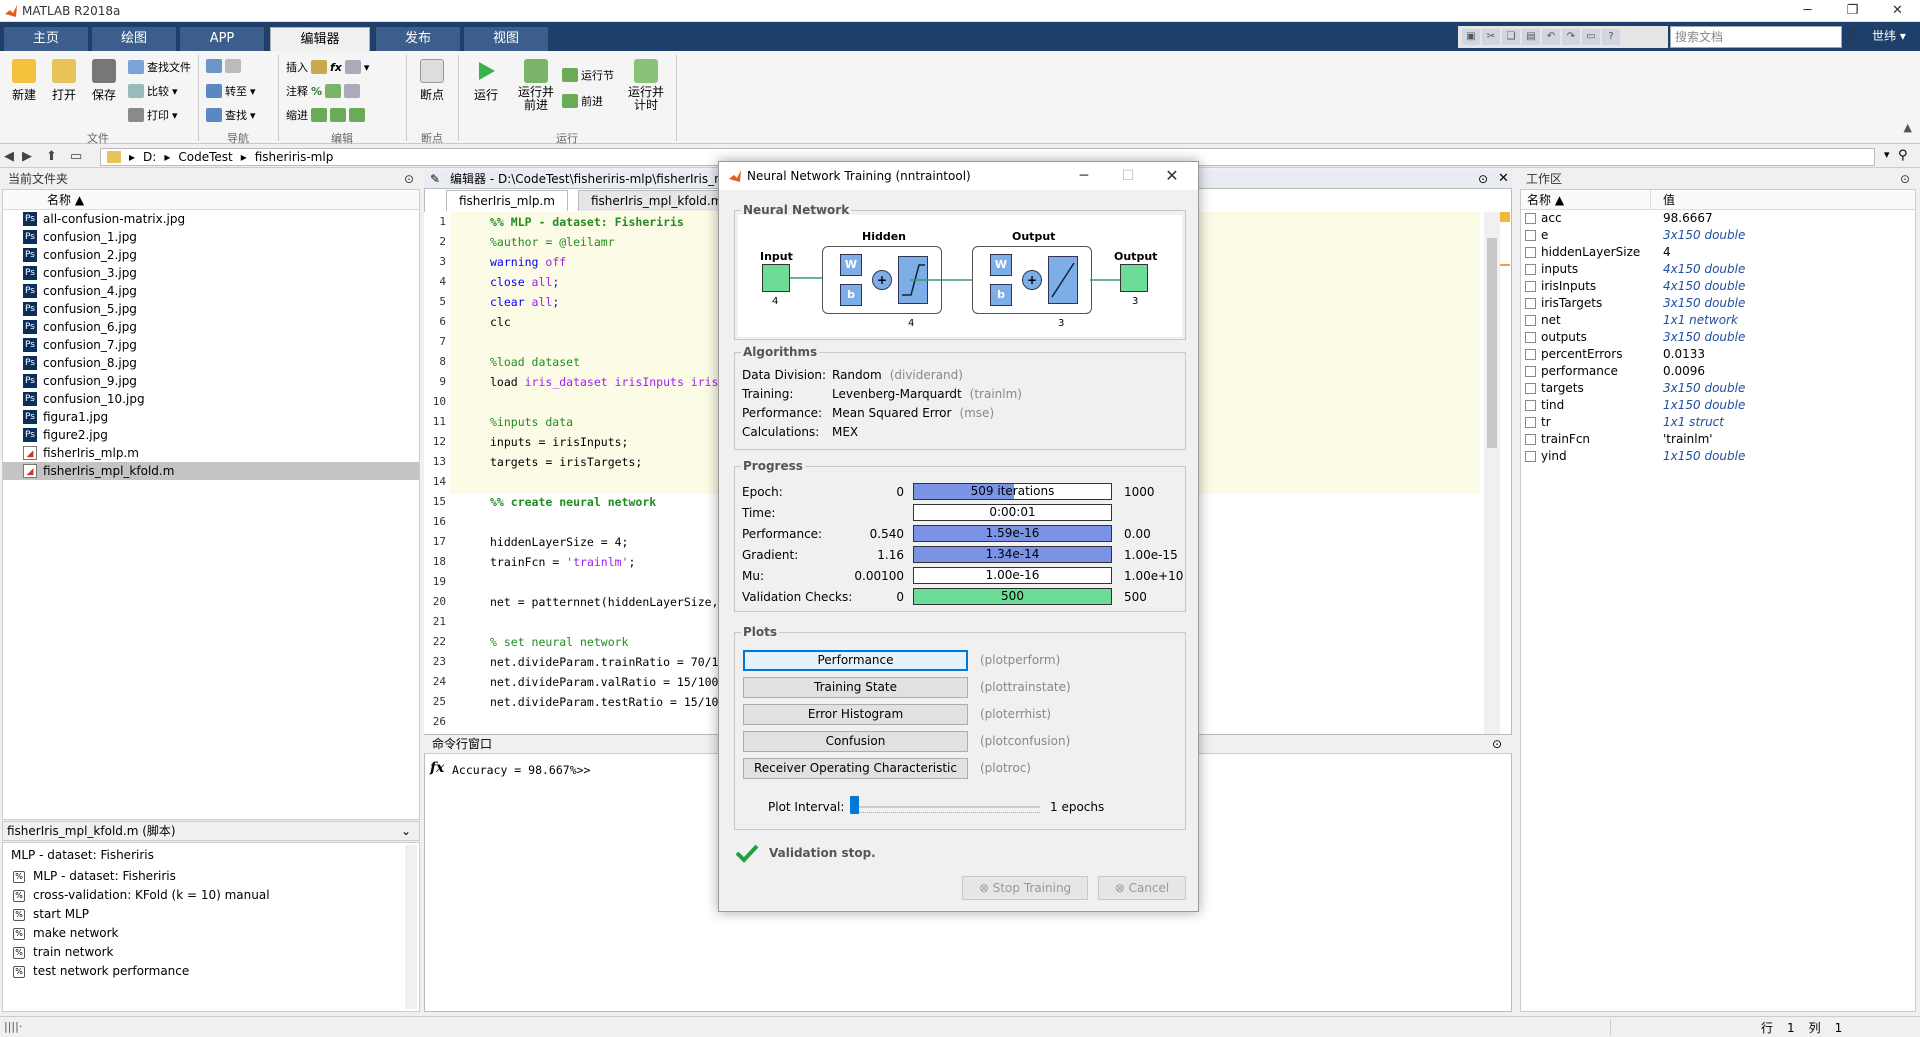  What do you see at coordinates (1505, 265) in the screenshot?
I see `code-warning-marker` at bounding box center [1505, 265].